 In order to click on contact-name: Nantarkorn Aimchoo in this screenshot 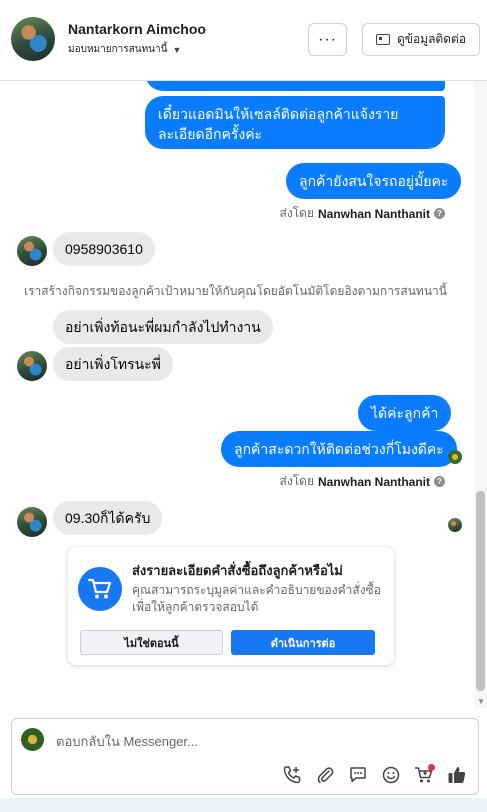, I will do `click(137, 29)`.